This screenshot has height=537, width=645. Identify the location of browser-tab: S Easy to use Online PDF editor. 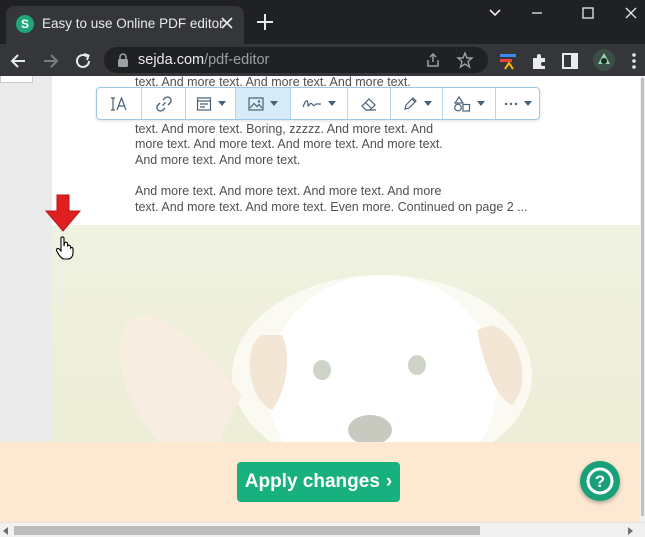
(125, 25).